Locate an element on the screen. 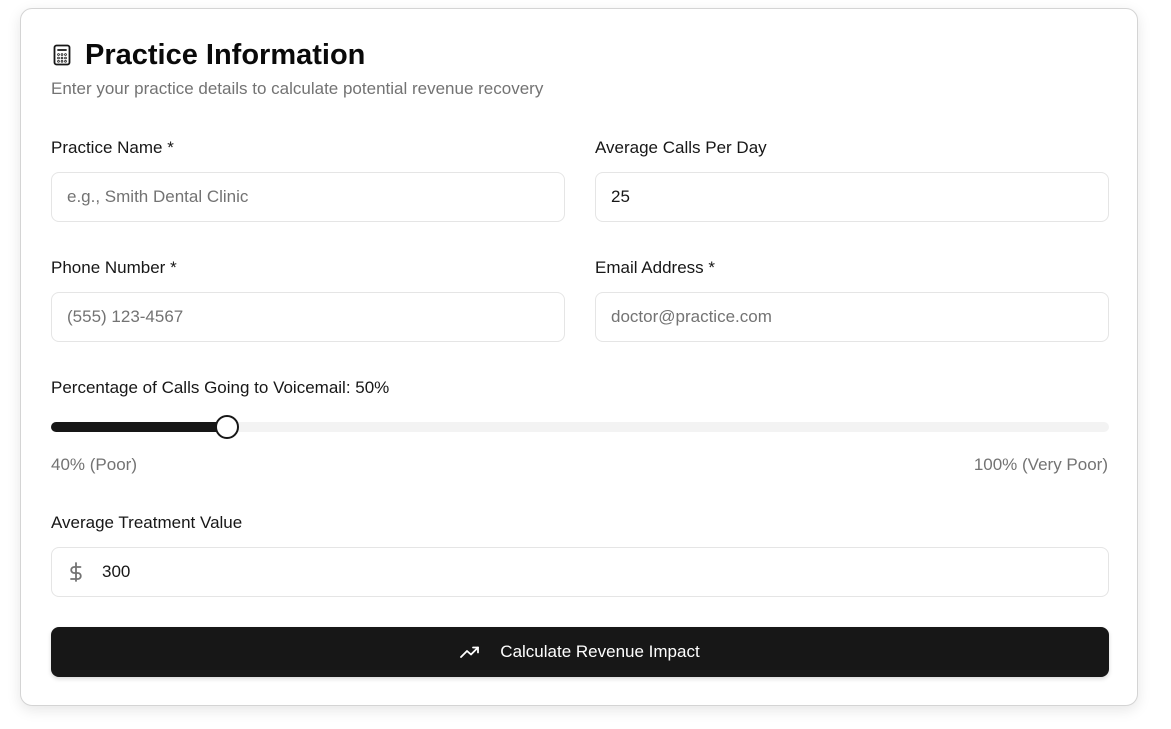 Image resolution: width=1171 pixels, height=729 pixels. treatment-value-input is located at coordinates (580, 572).